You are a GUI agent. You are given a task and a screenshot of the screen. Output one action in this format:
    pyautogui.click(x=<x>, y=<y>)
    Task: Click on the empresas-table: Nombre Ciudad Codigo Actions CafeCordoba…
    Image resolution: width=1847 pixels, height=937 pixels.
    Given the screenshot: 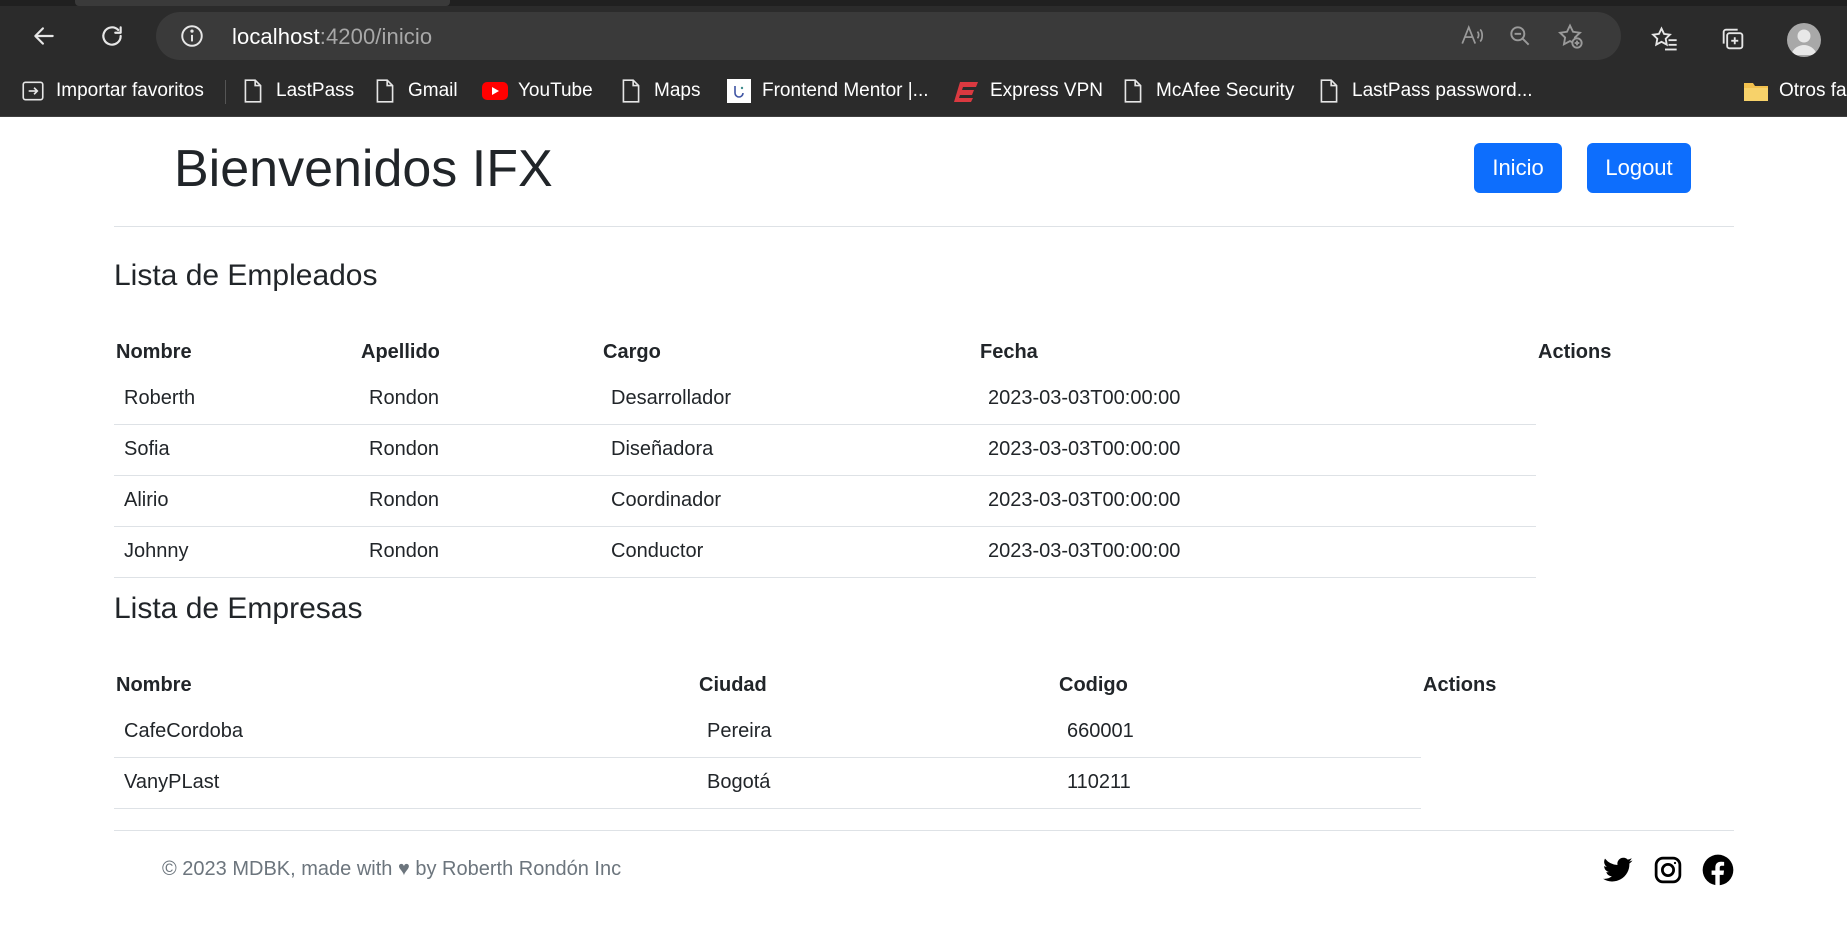 What is the action you would take?
    pyautogui.click(x=824, y=736)
    